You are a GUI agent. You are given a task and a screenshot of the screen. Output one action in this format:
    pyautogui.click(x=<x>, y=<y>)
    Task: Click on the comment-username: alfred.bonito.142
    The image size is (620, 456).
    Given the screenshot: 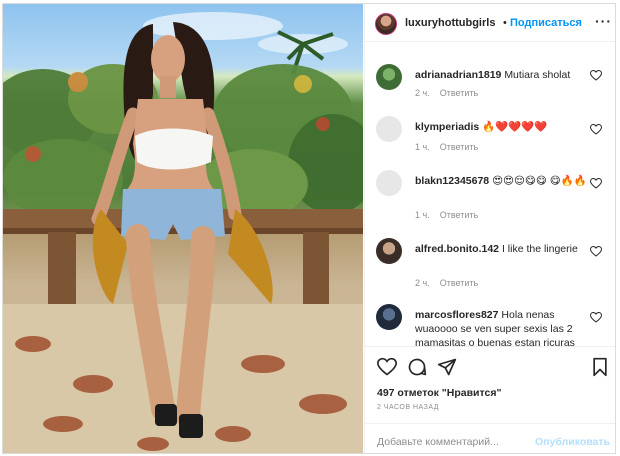 What is the action you would take?
    pyautogui.click(x=457, y=249)
    